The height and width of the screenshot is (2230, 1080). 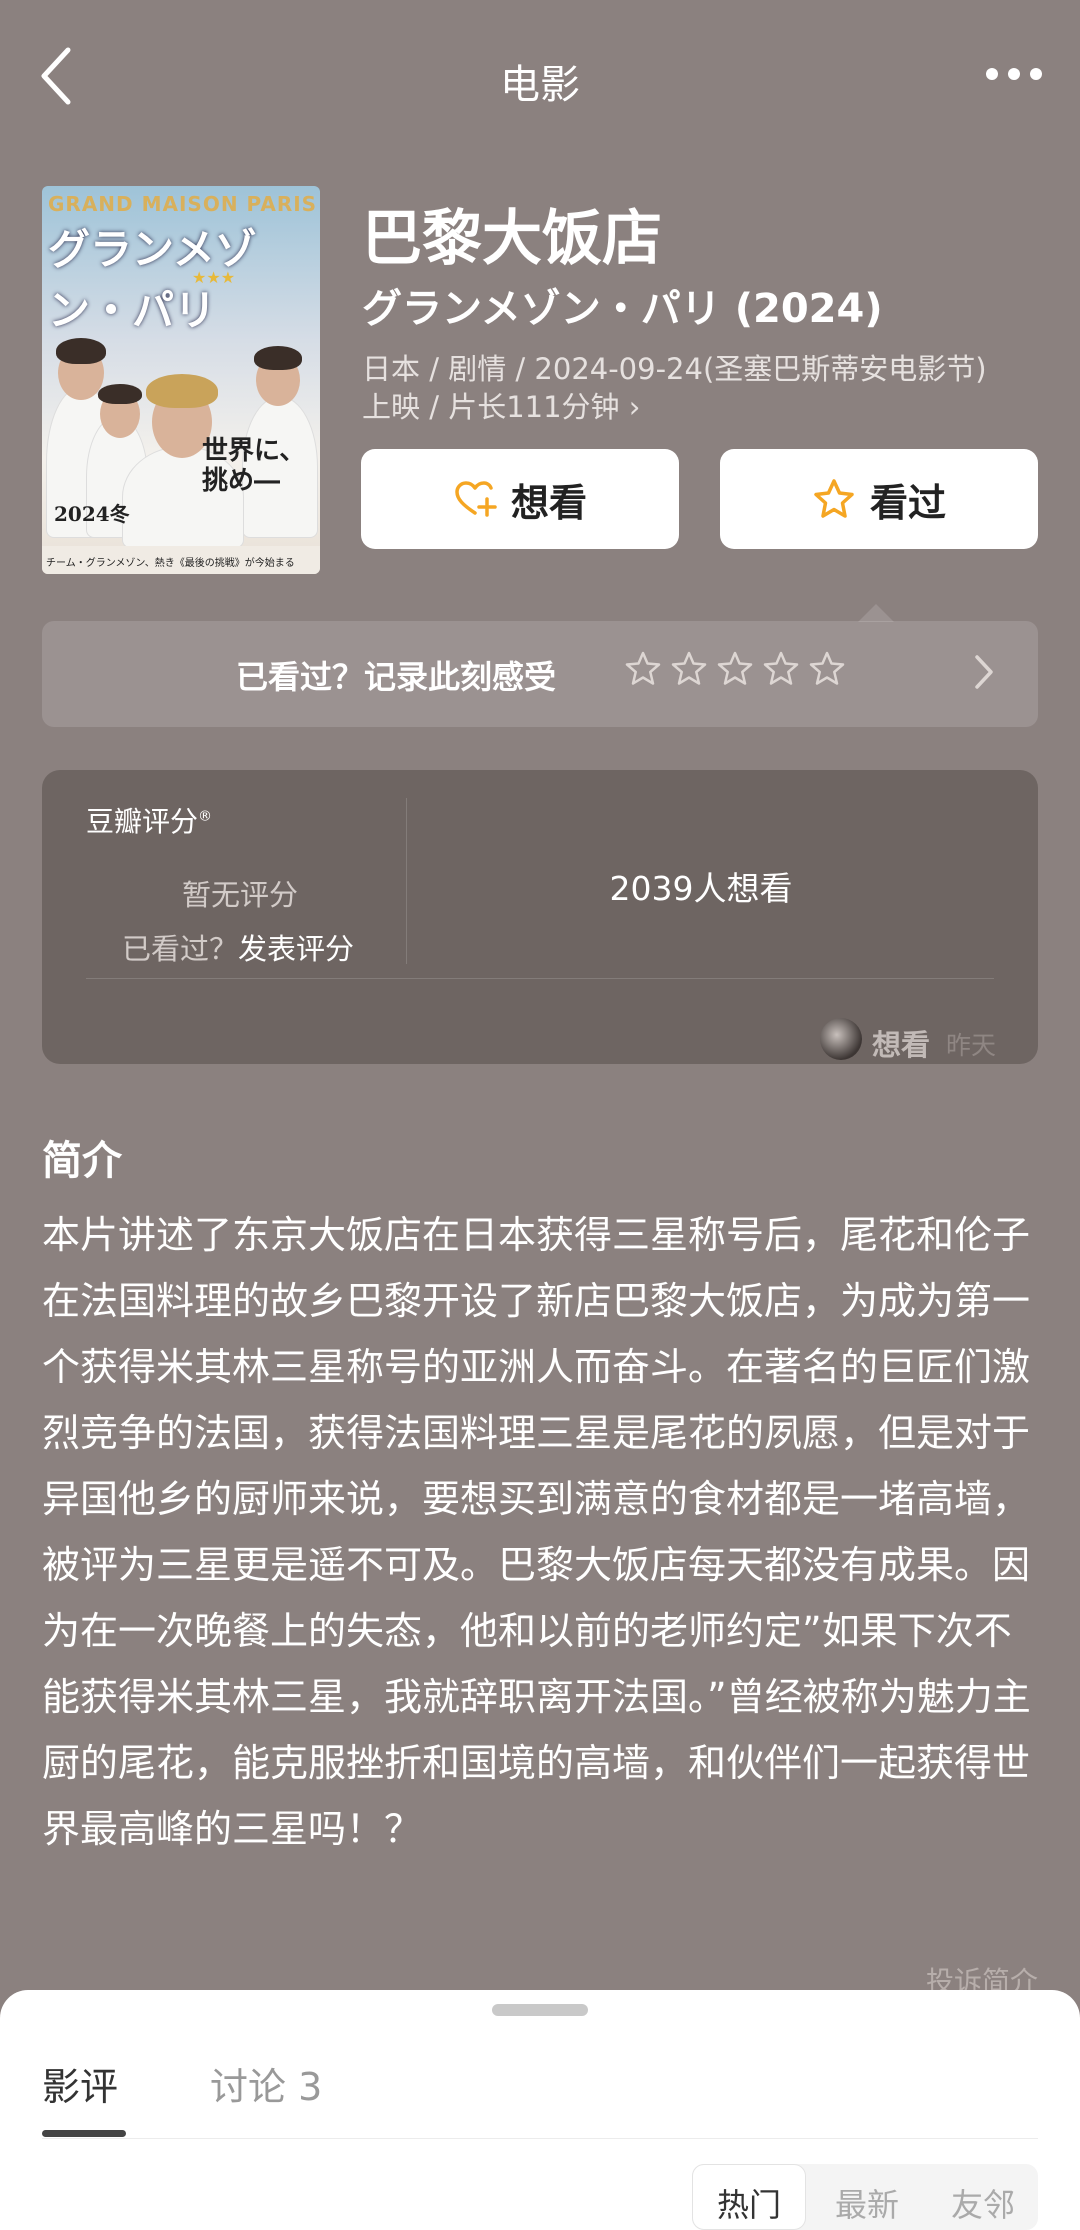 What do you see at coordinates (841, 1039) in the screenshot?
I see `avatar` at bounding box center [841, 1039].